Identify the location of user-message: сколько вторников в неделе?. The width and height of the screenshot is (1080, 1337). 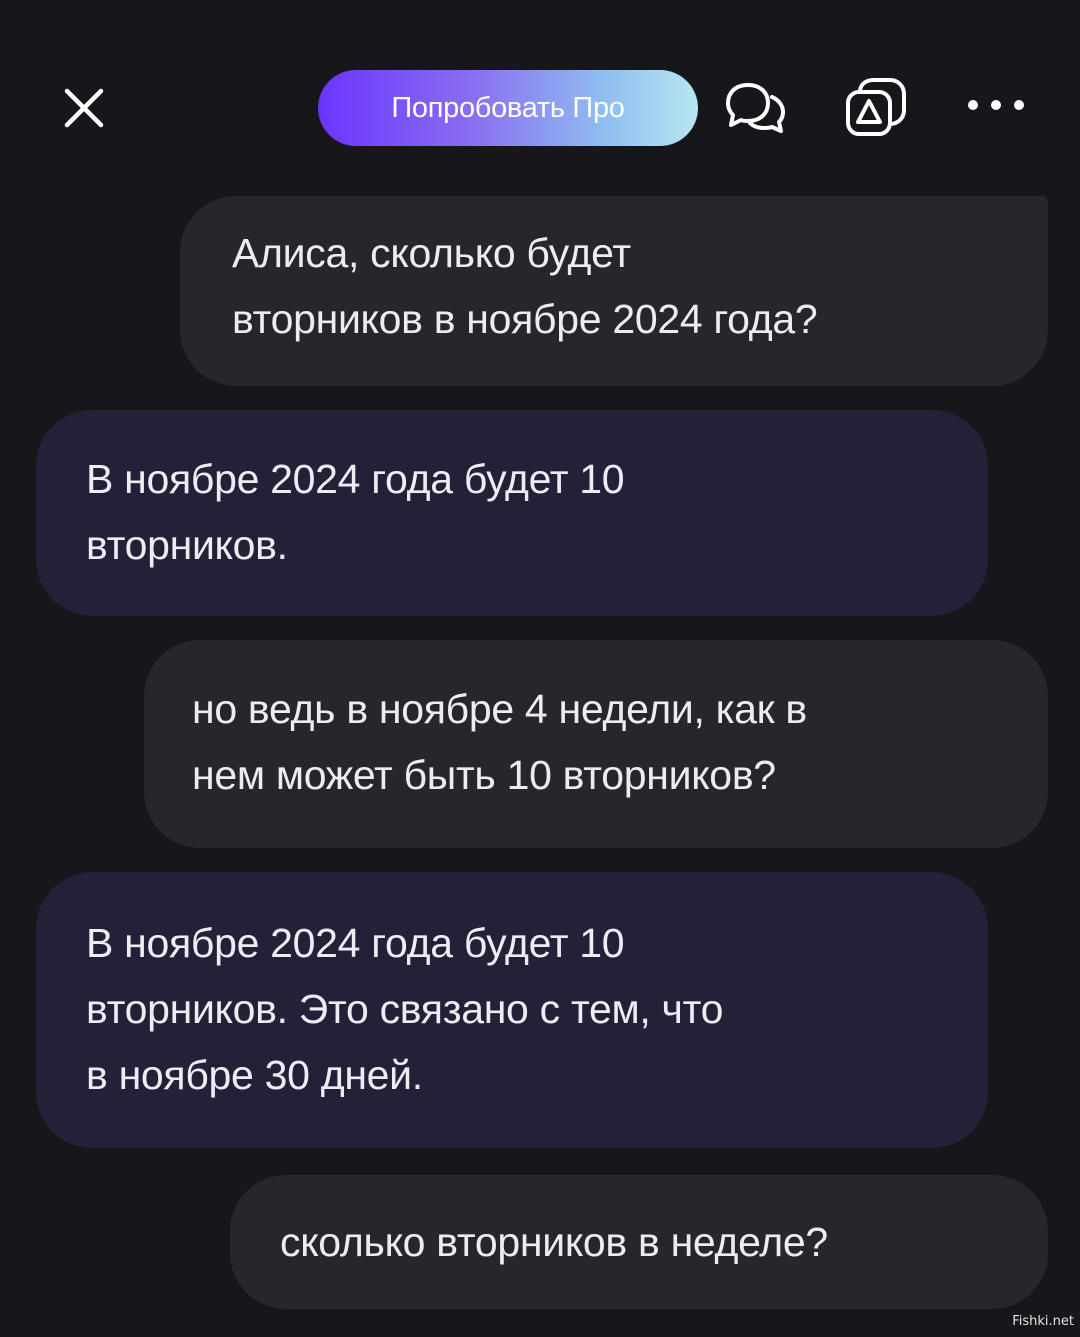
(639, 1242).